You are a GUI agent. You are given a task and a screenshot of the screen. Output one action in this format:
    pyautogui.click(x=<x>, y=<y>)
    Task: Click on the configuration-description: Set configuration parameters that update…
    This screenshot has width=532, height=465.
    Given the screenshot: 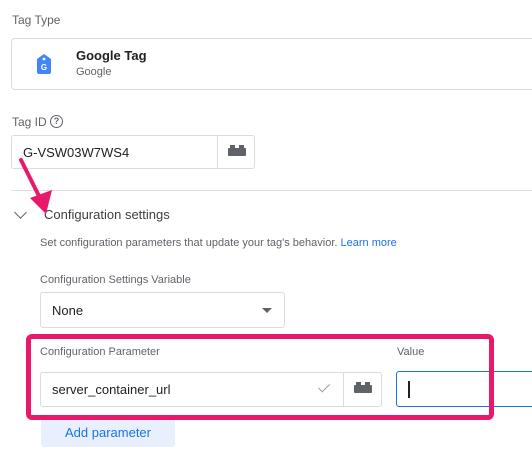 What is the action you would take?
    pyautogui.click(x=218, y=243)
    